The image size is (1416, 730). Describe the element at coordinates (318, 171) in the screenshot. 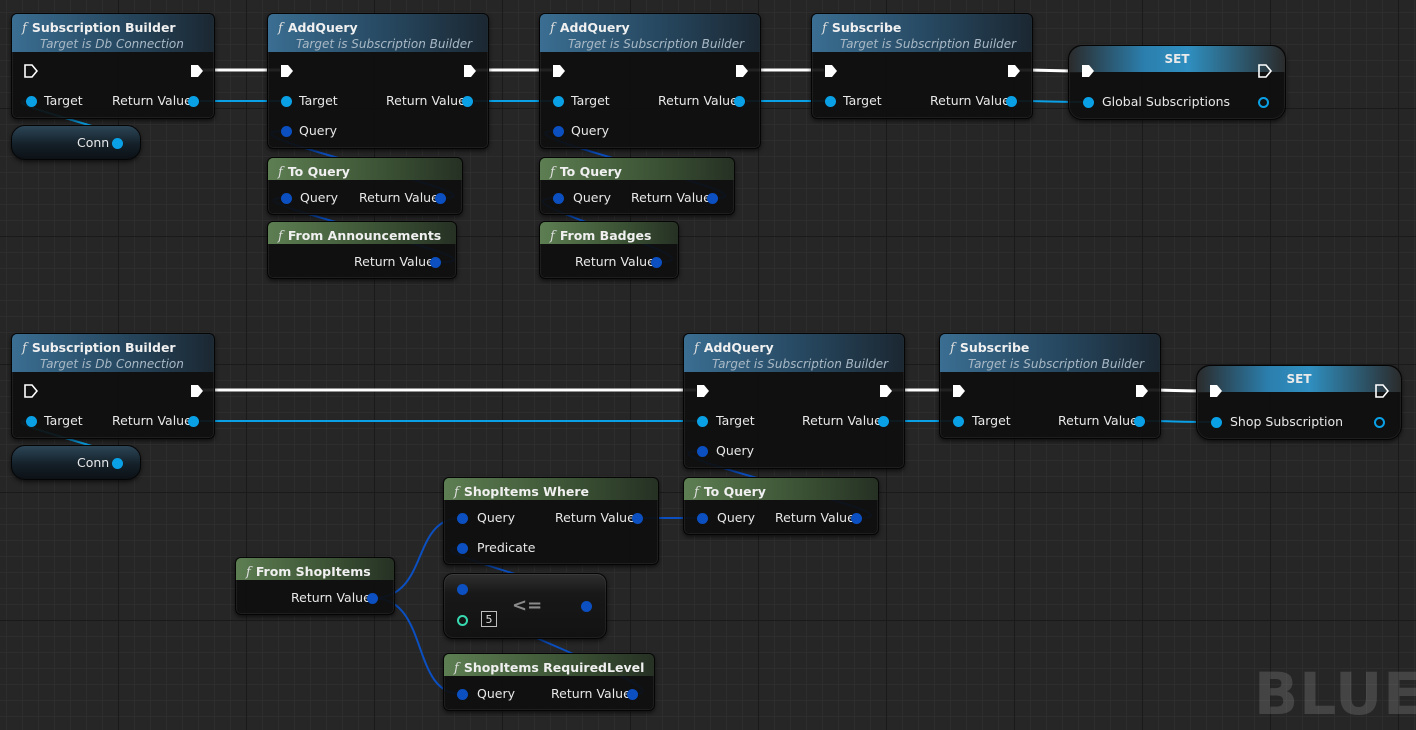

I see `node-title: To Query` at that location.